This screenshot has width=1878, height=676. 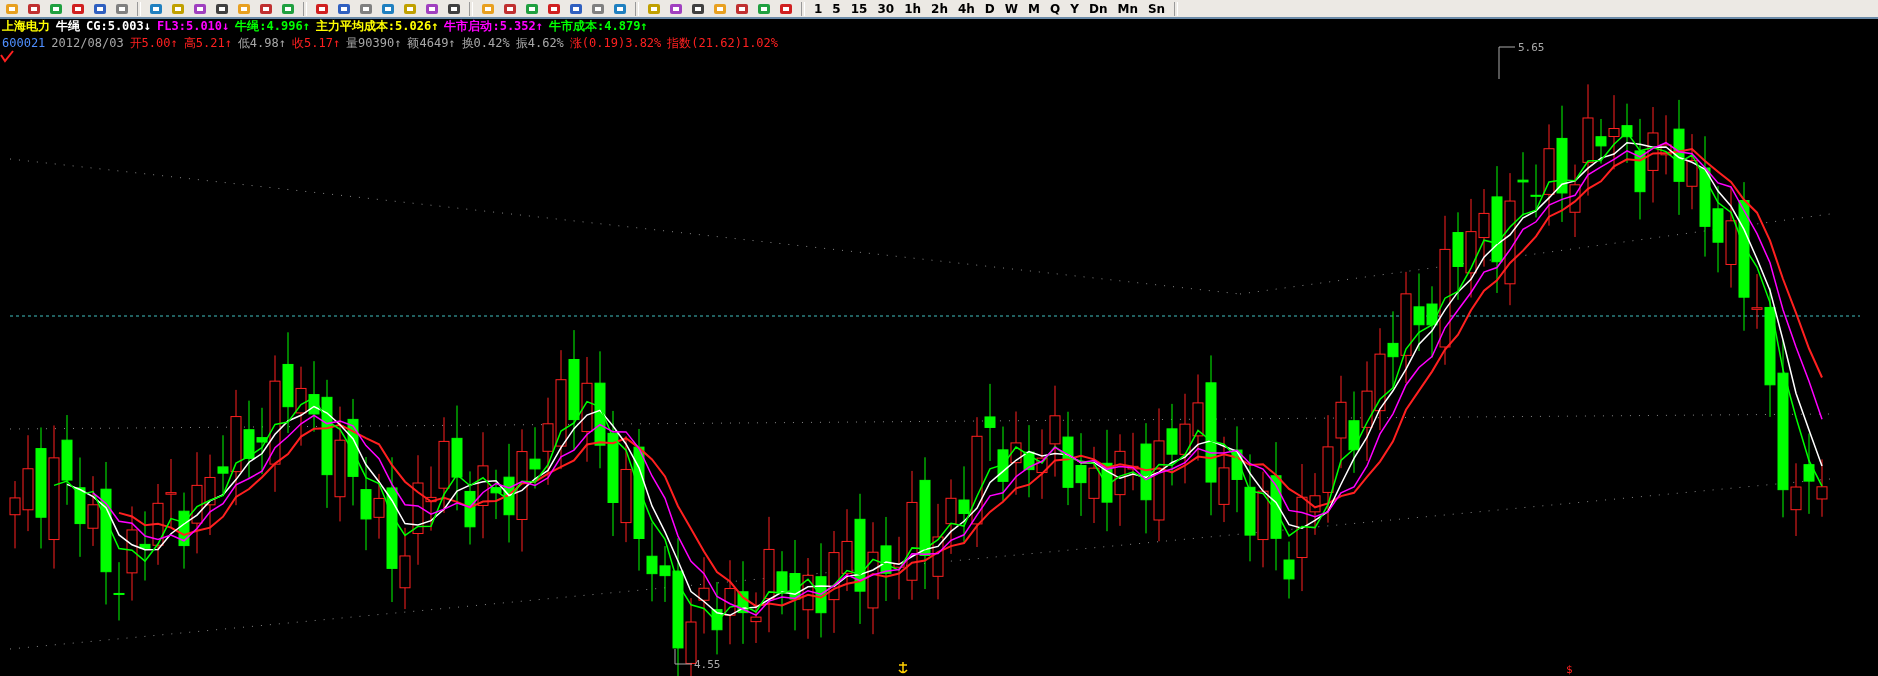 I want to click on timeframe-button: D, so click(x=989, y=8).